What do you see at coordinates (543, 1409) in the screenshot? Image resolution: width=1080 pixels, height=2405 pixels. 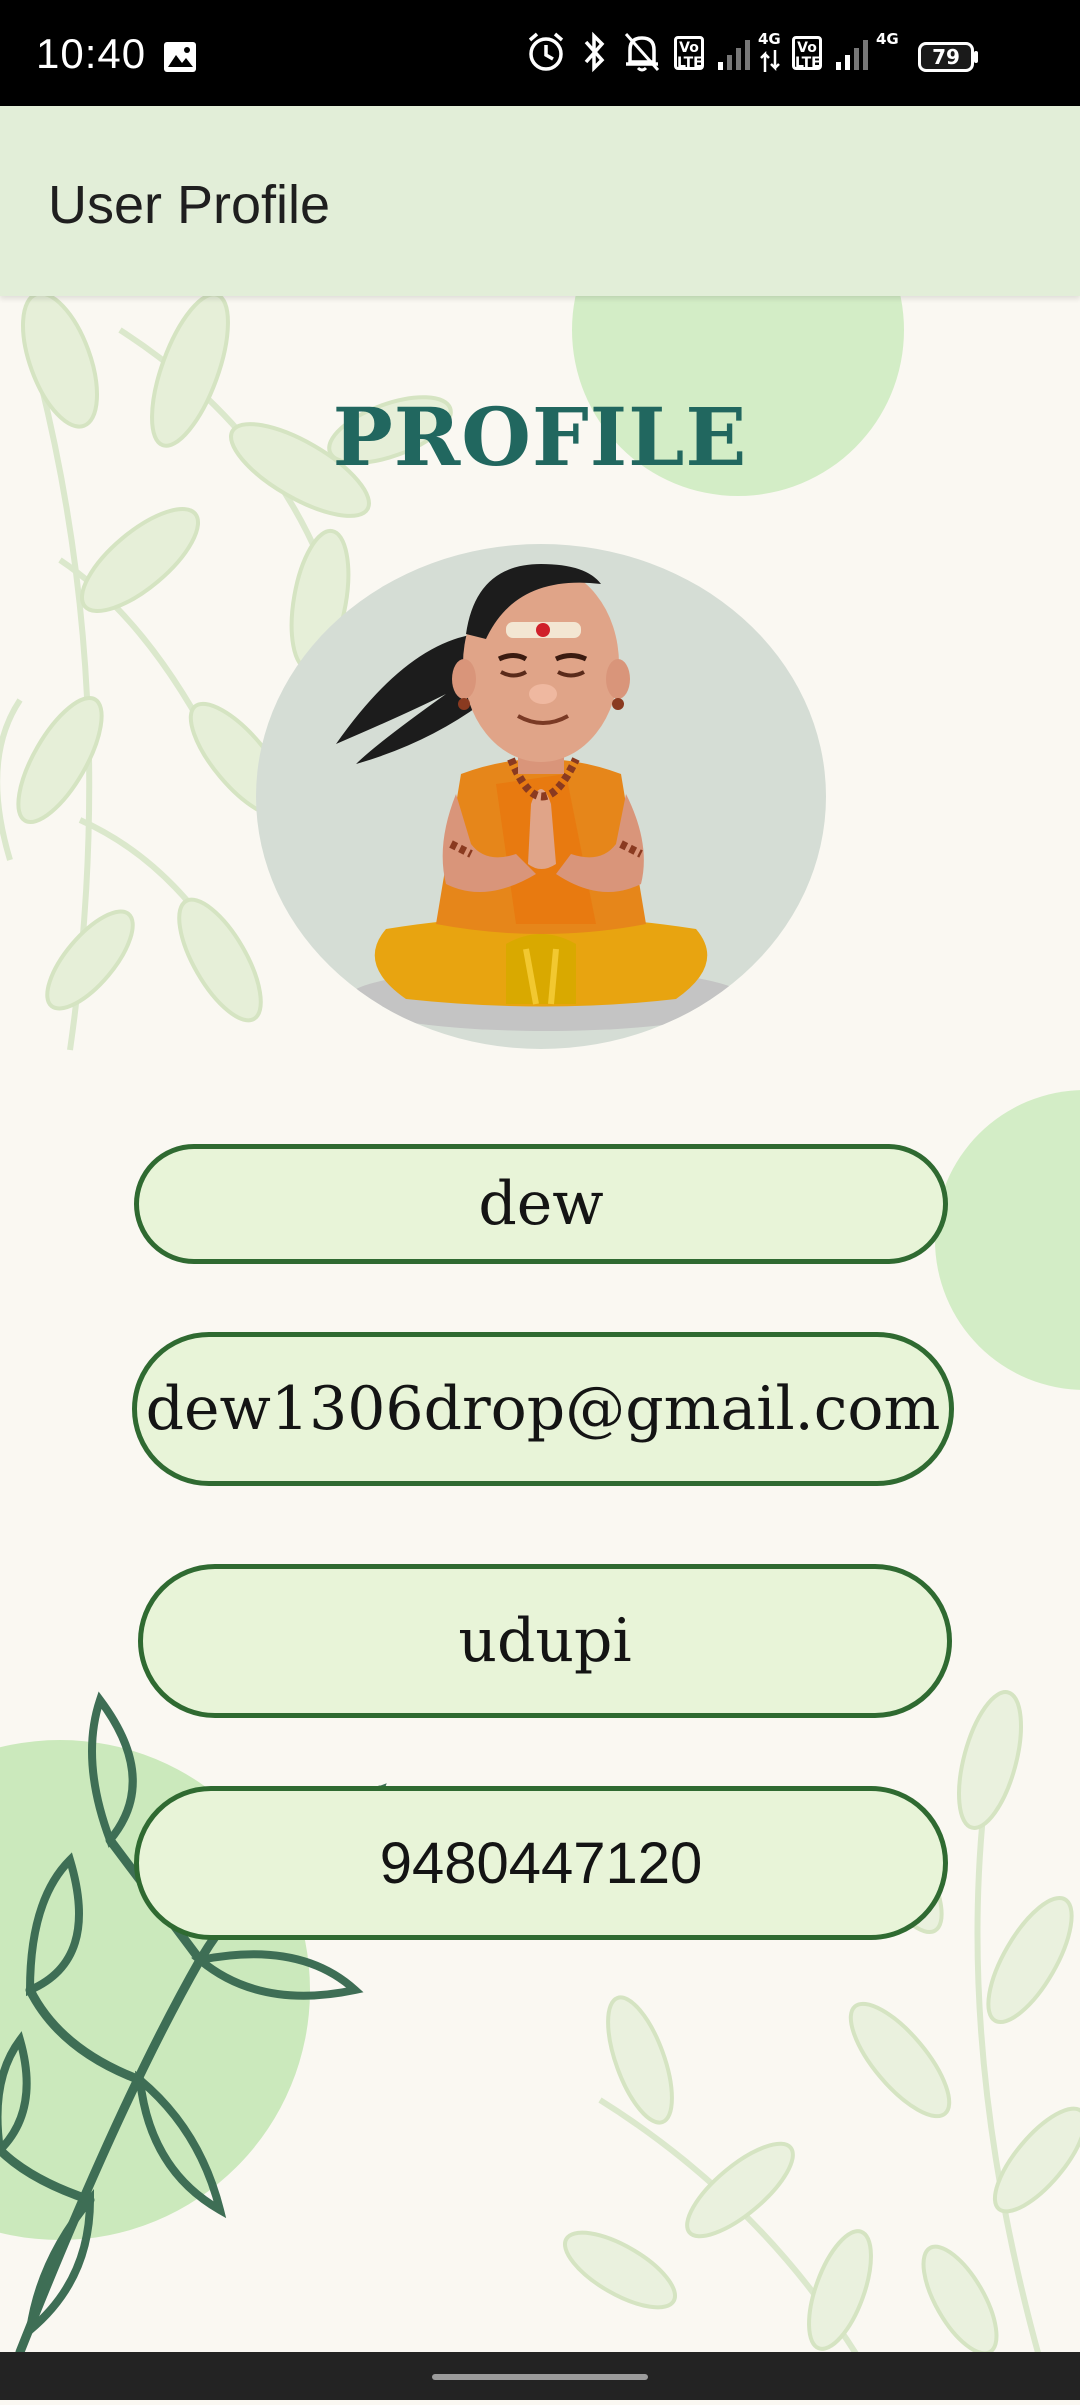 I see `email-field: dew1306drop@gmail.com` at bounding box center [543, 1409].